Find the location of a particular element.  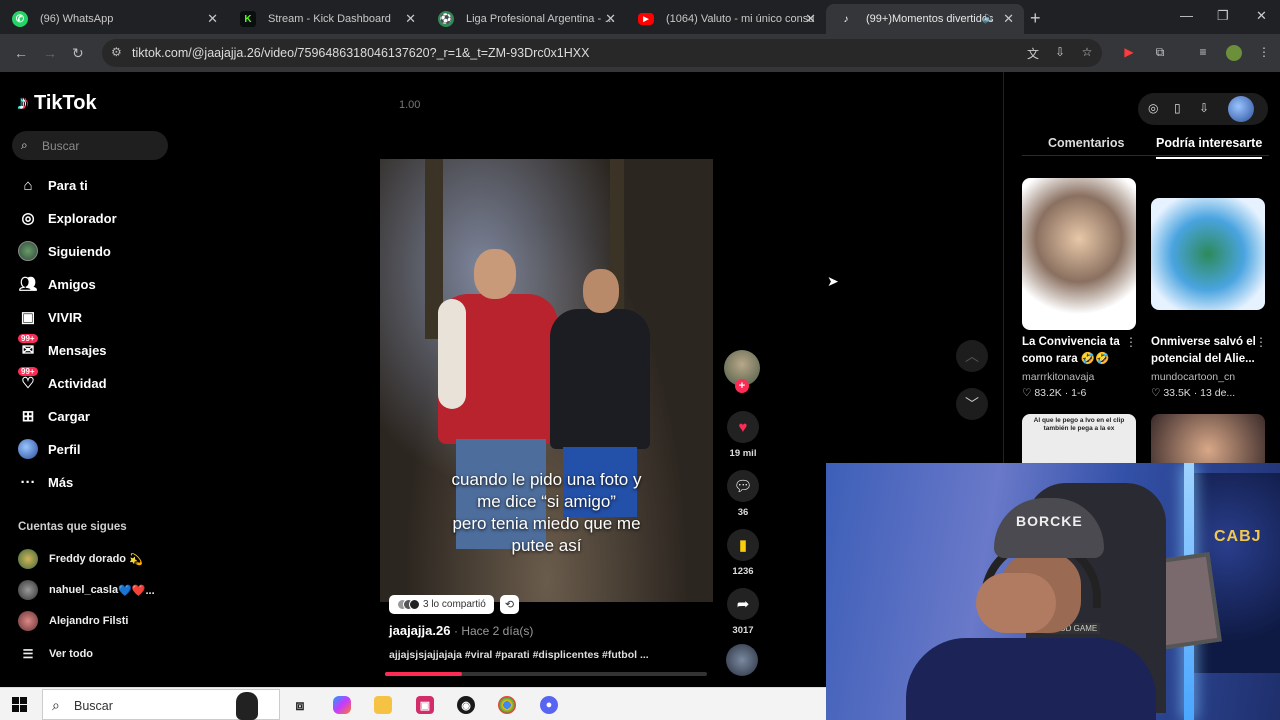

recommendation-author: marrrkitonavaja is located at coordinates (1058, 377).